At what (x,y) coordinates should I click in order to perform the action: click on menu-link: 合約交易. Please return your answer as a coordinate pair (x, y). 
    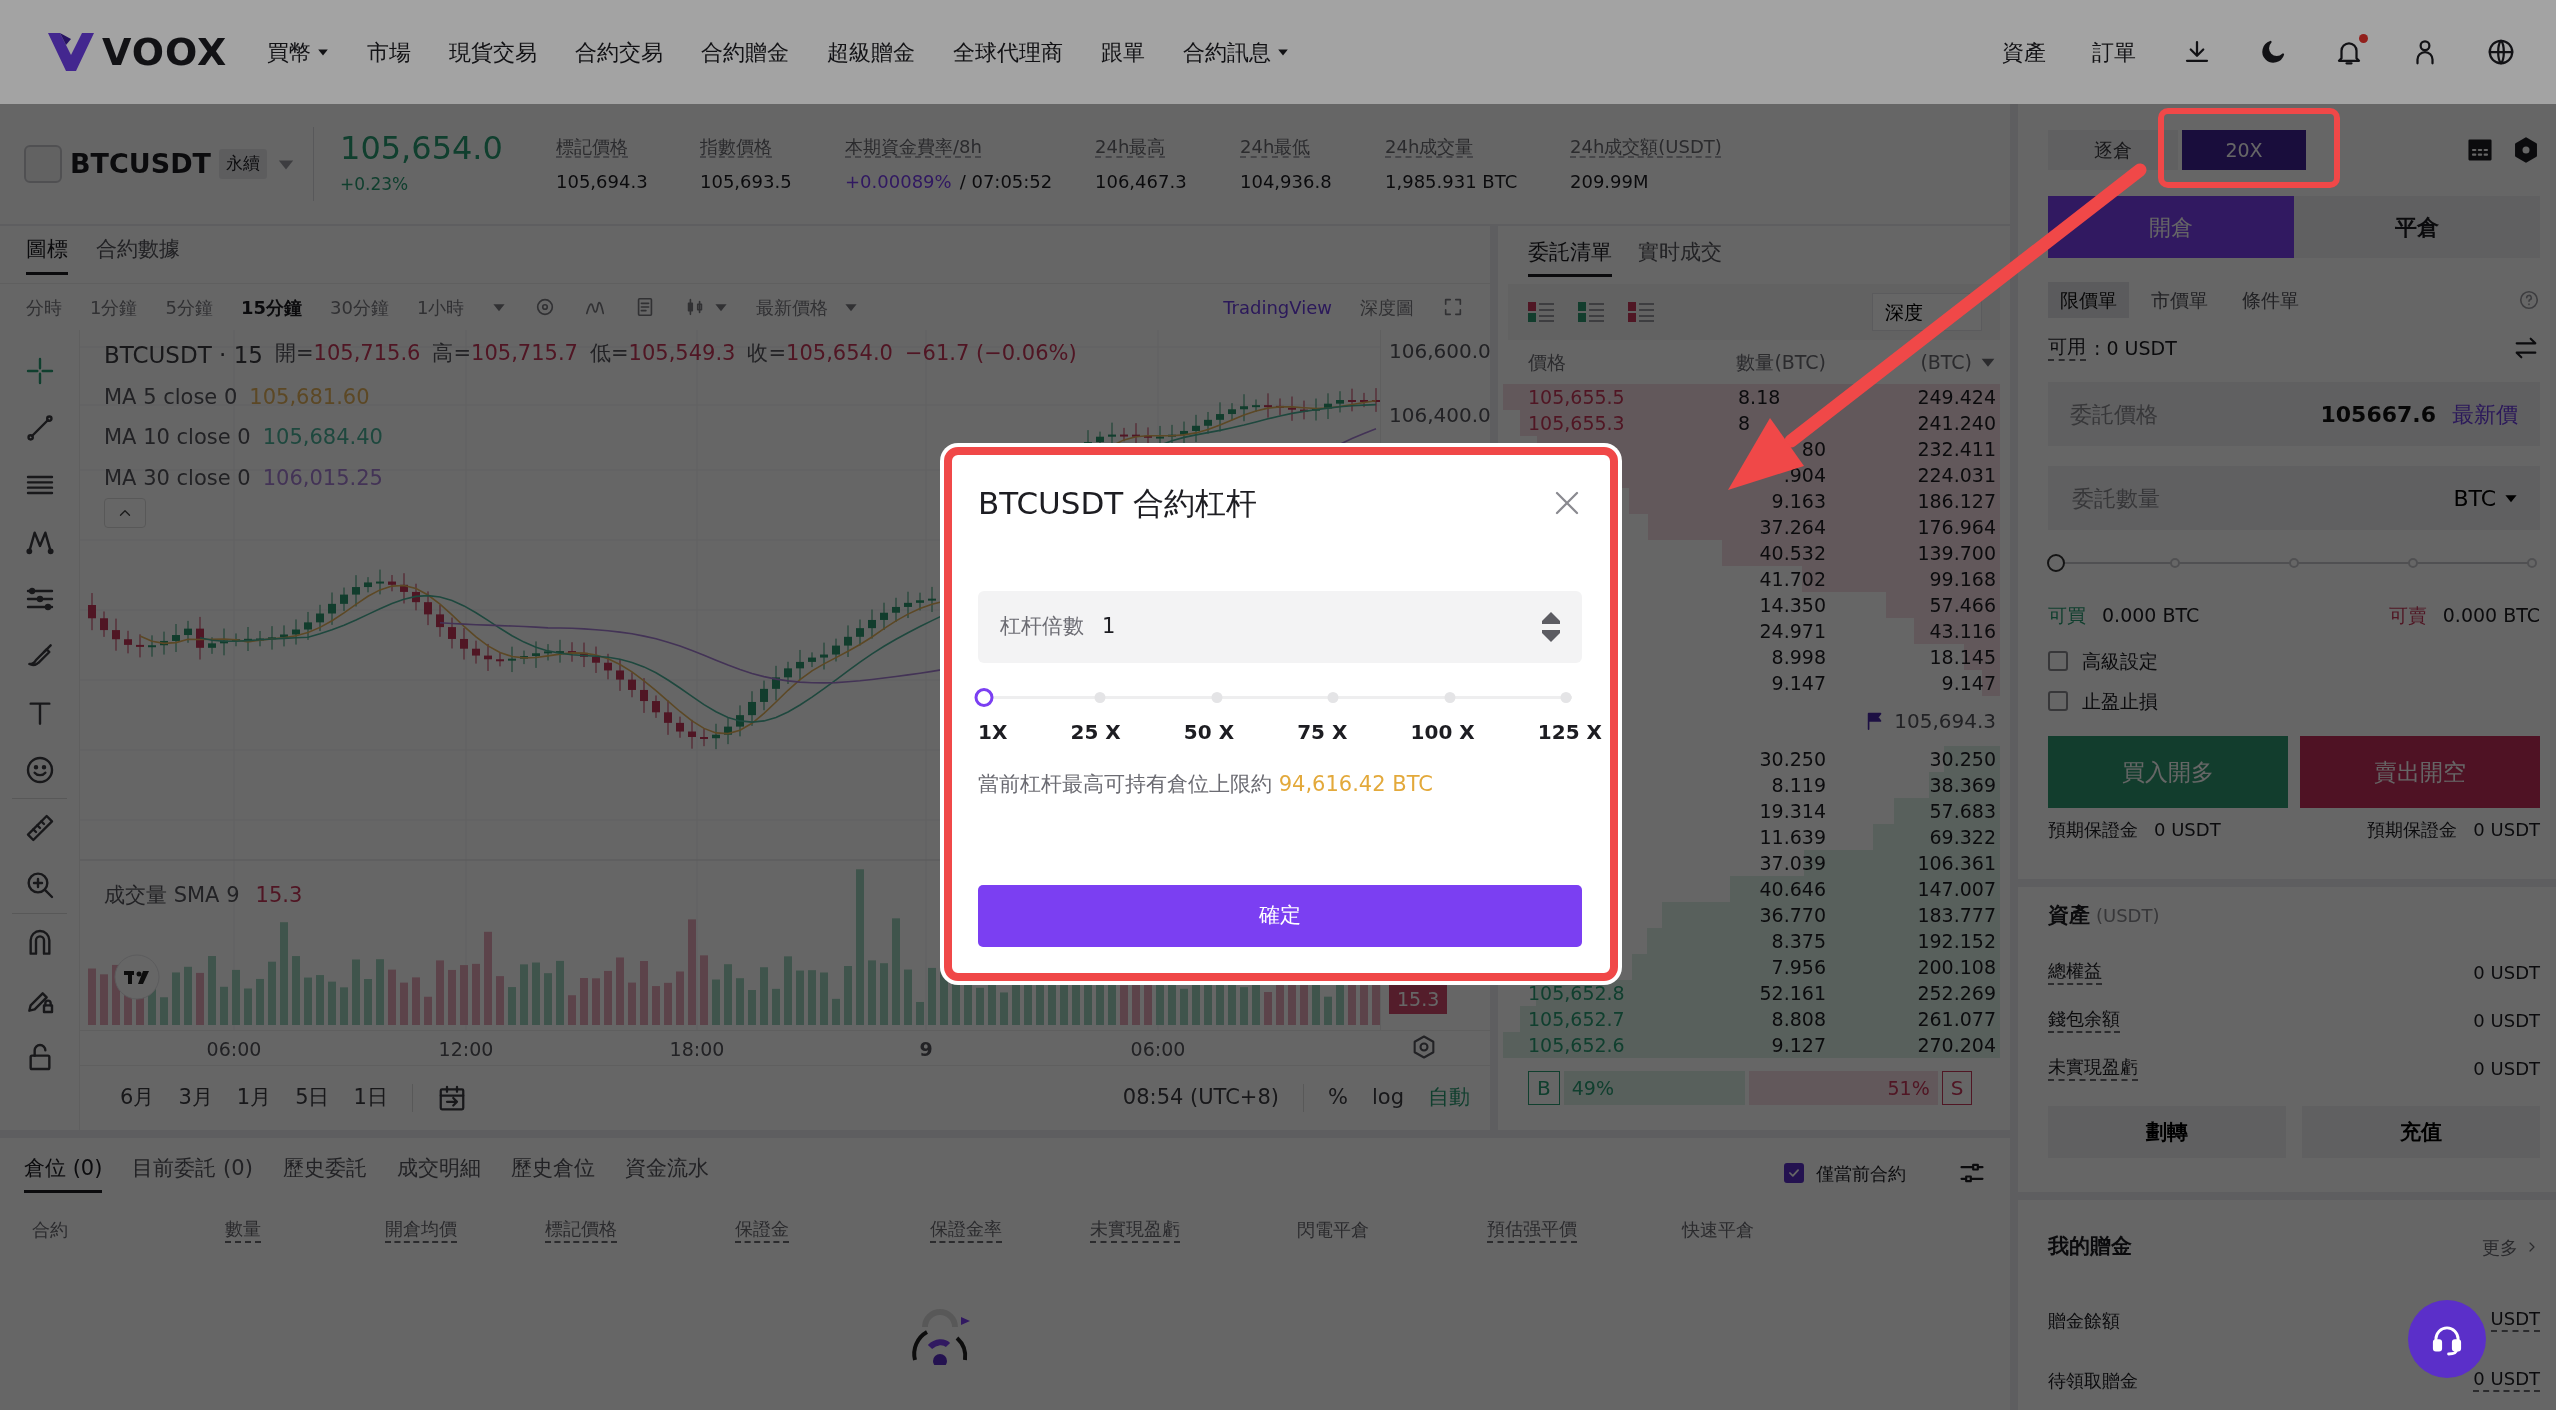
    Looking at the image, I should click on (619, 52).